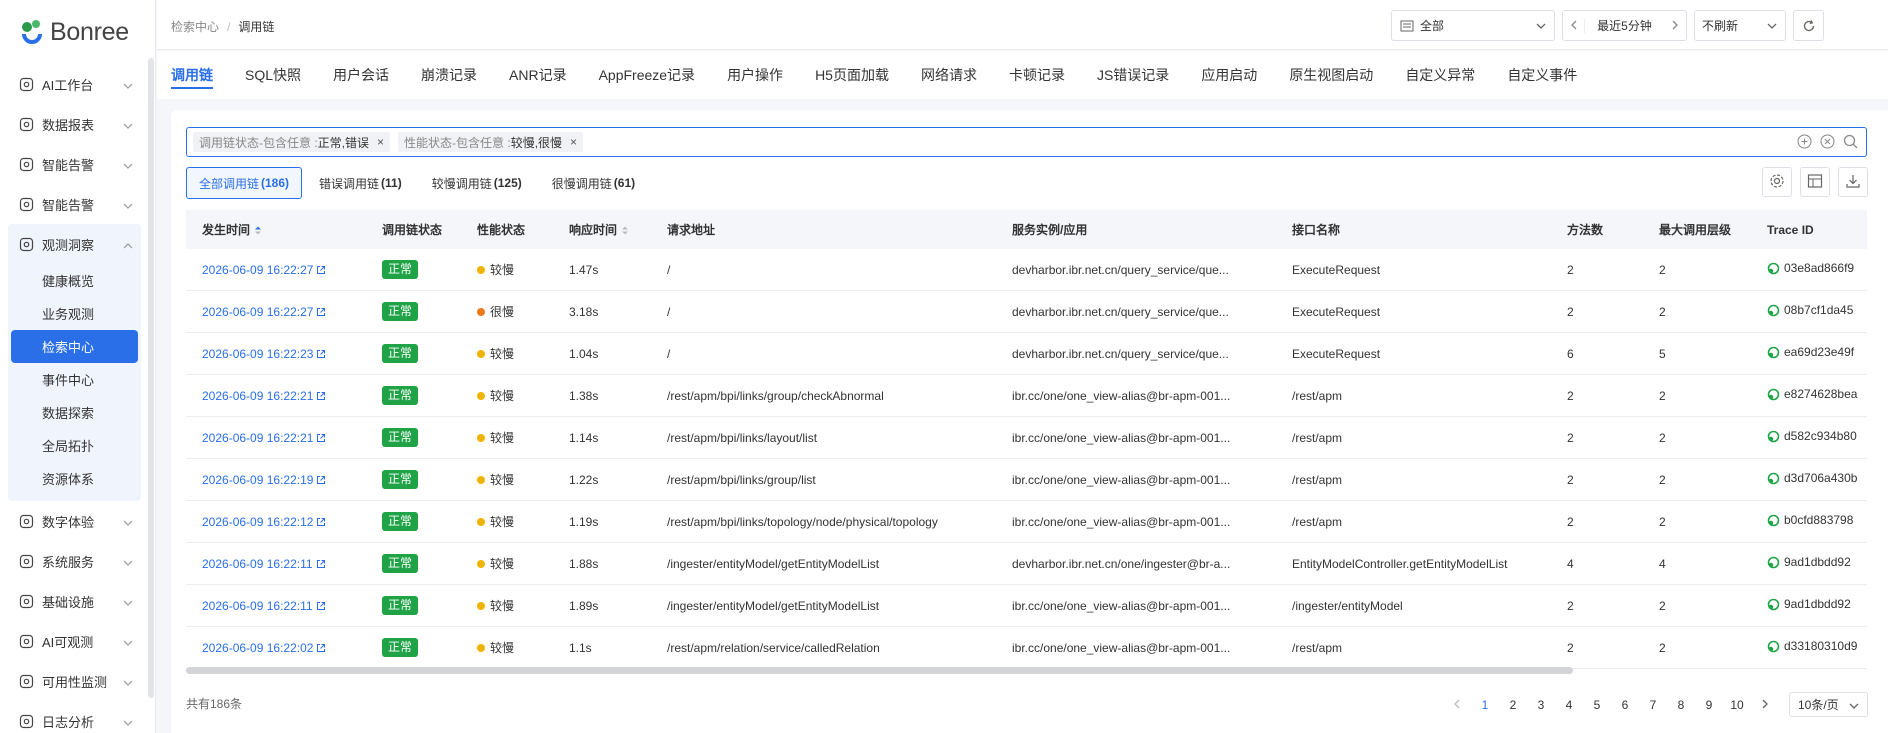  I want to click on sidebar-item-group0: 观测洞察, so click(74, 244).